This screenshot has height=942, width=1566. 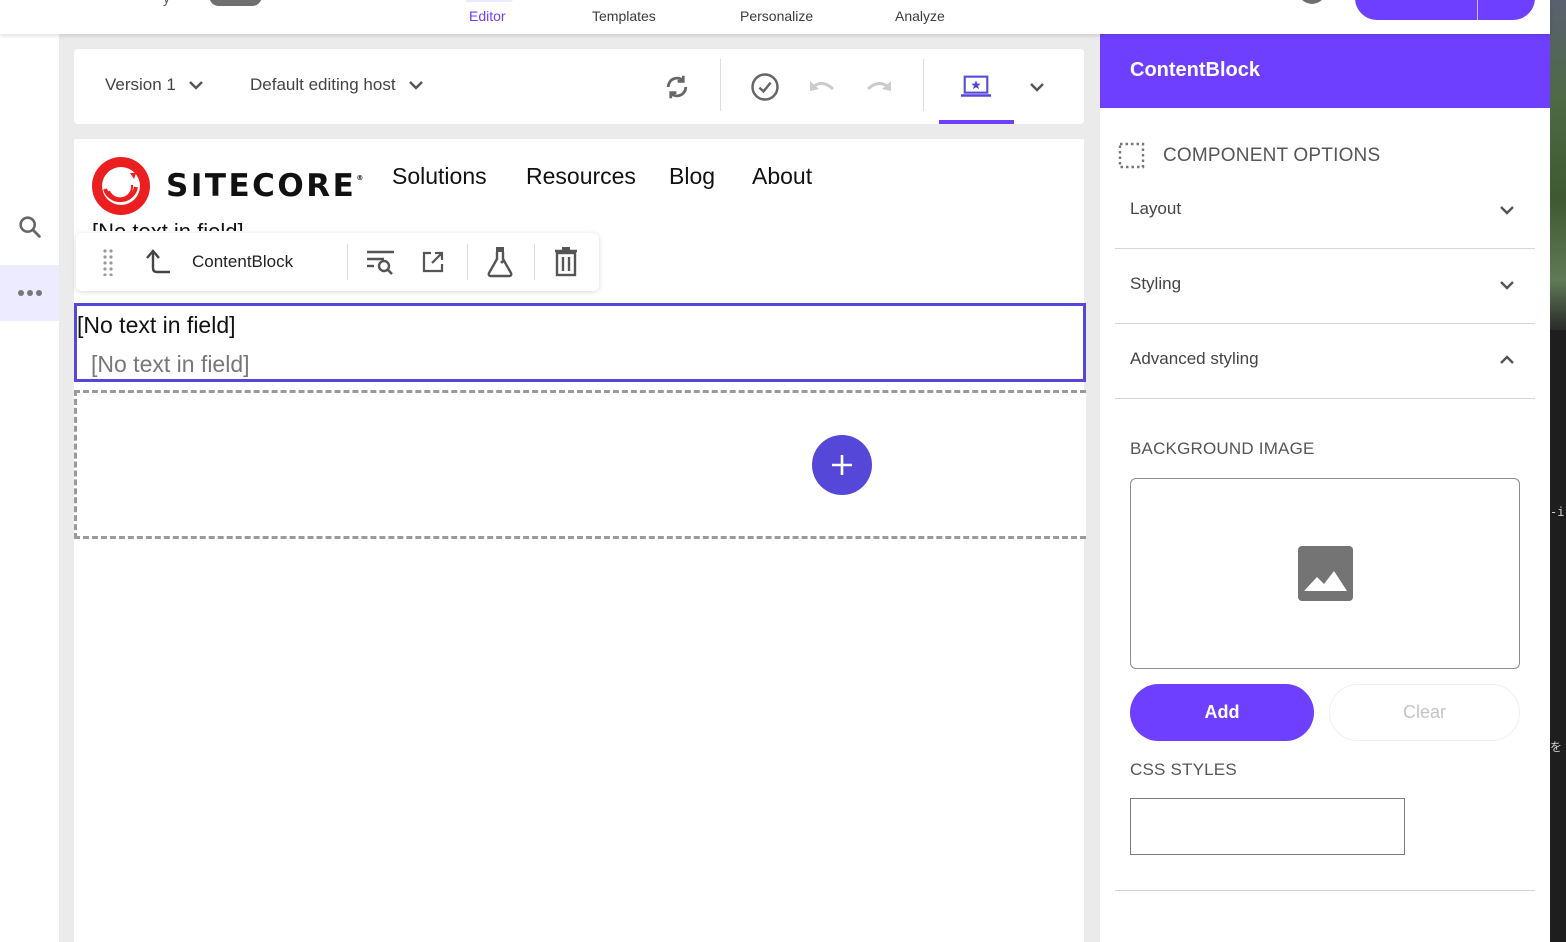 What do you see at coordinates (1558, 165) in the screenshot?
I see `background-photo` at bounding box center [1558, 165].